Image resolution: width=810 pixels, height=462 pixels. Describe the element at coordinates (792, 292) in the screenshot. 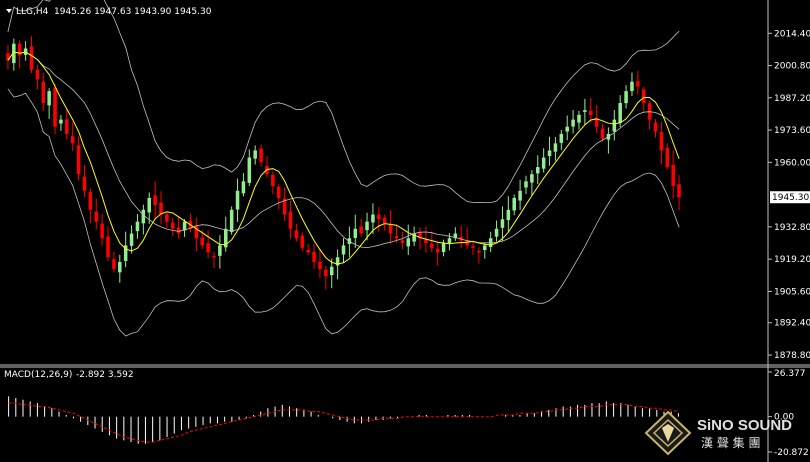

I see `price-tick-label: 1905.60` at that location.